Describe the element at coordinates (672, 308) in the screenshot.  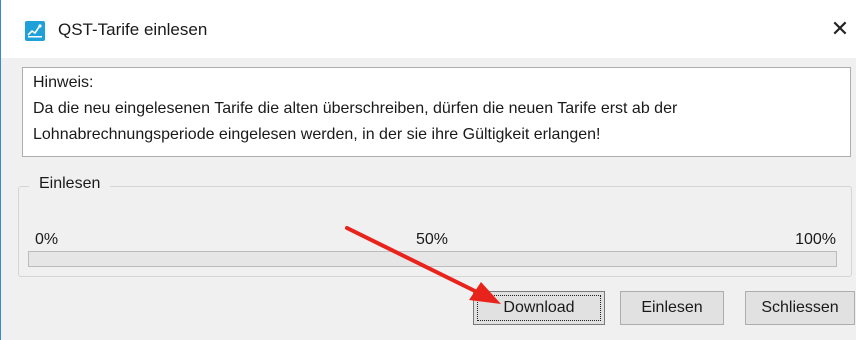
I see `einlesen-button: Einlesen` at that location.